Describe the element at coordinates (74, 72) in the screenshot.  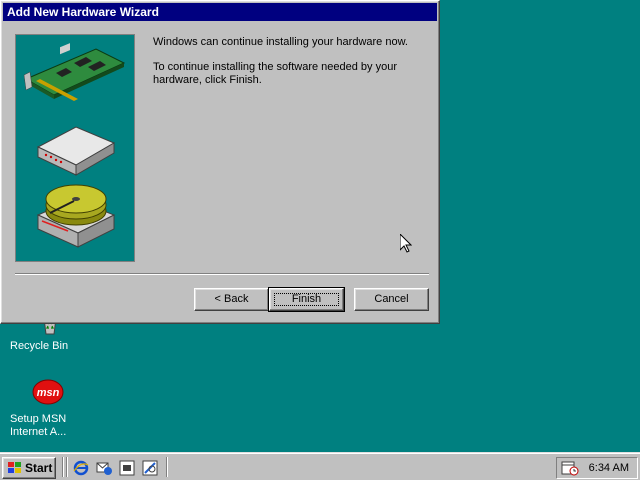
I see `expansion-card-icon` at that location.